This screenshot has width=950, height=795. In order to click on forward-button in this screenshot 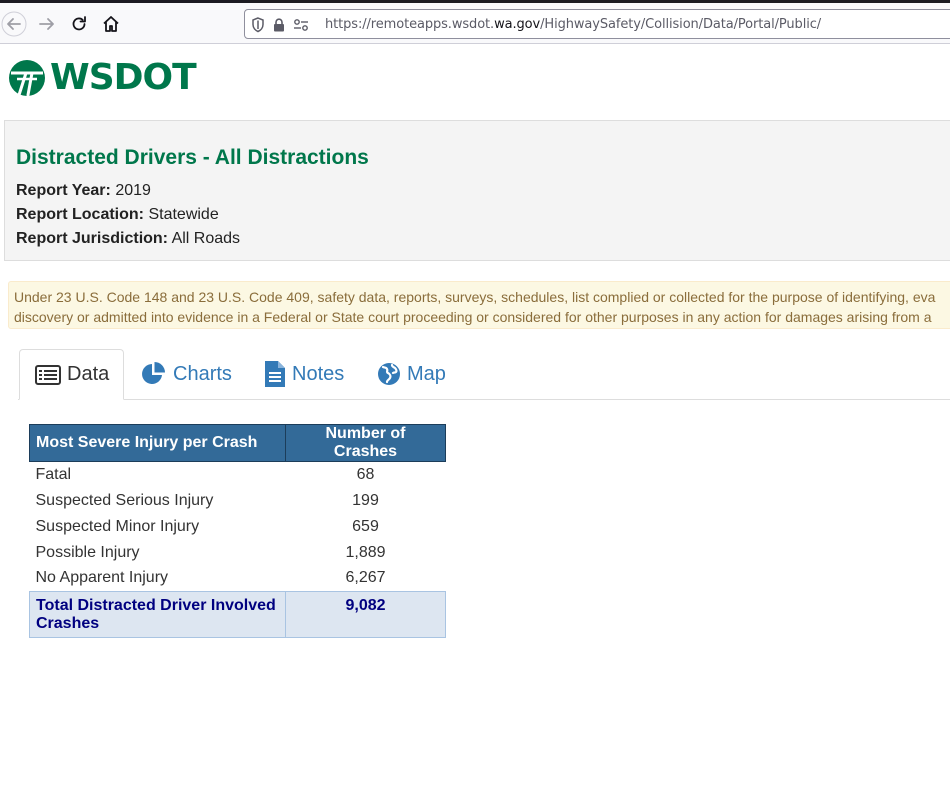, I will do `click(47, 24)`.